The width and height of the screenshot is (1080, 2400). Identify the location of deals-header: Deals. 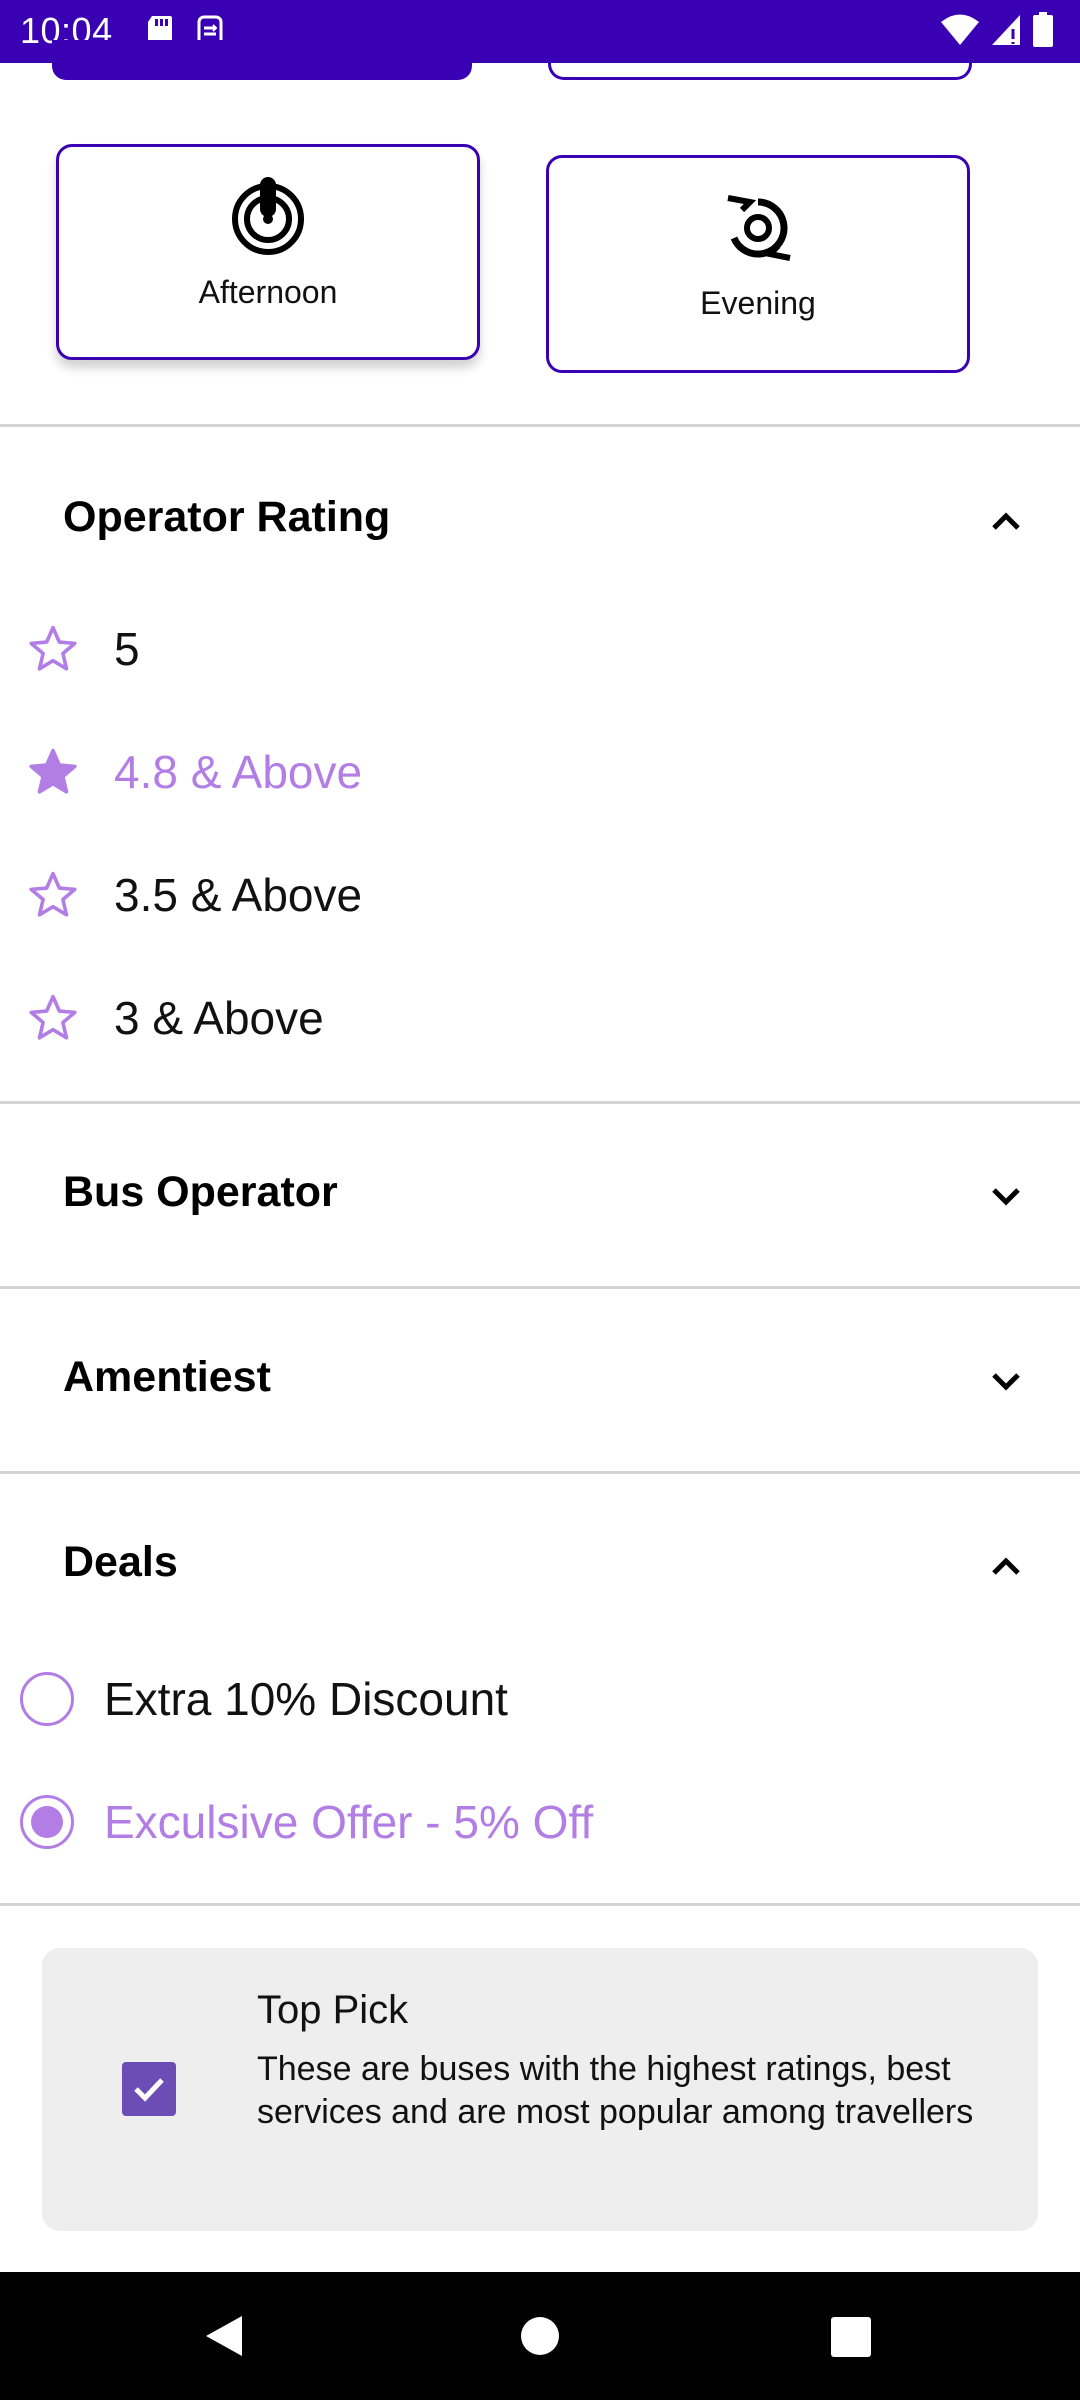
(540, 1554).